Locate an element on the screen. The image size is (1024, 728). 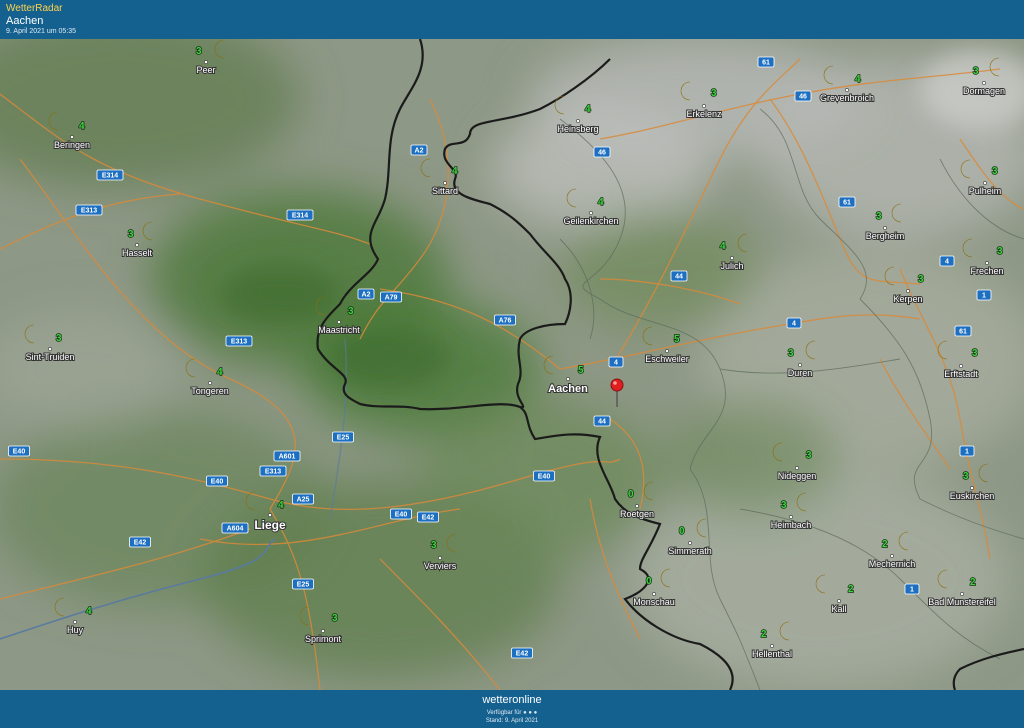
city-name: Erkelenz is located at coordinates (704, 114).